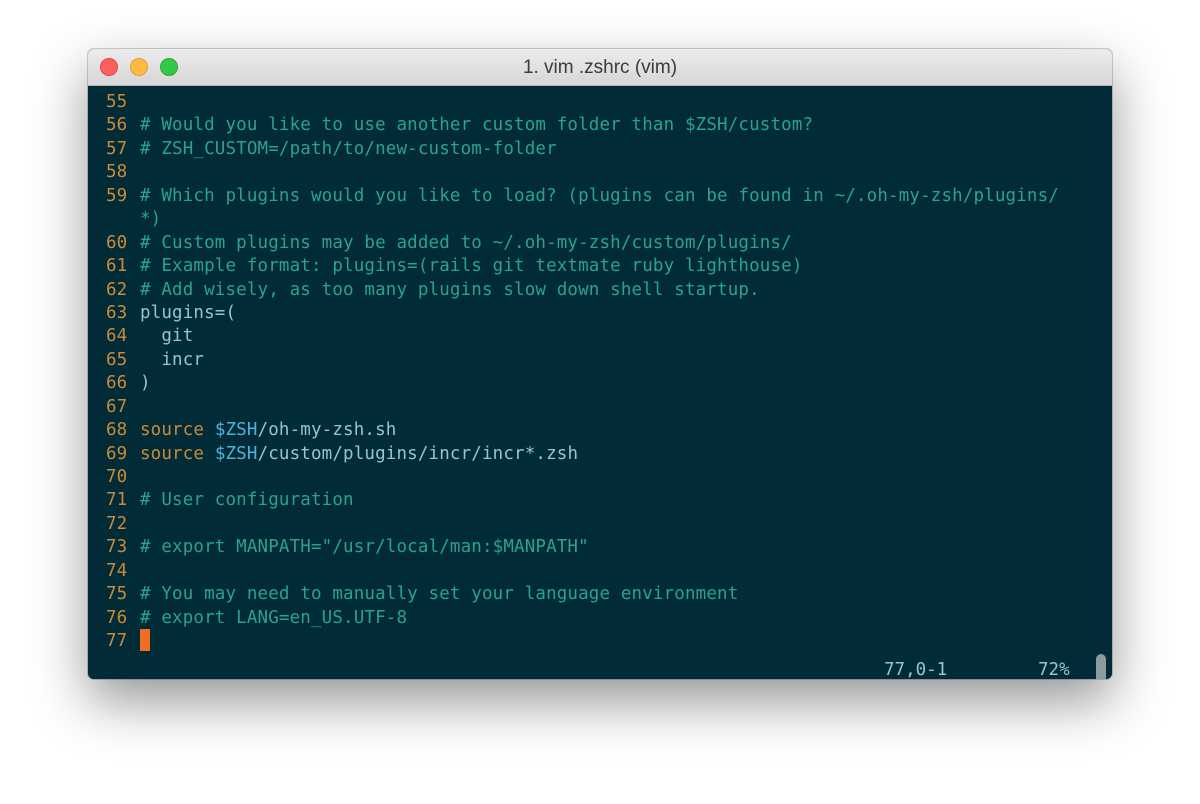 The height and width of the screenshot is (804, 1200). What do you see at coordinates (418, 453) in the screenshot?
I see `code-token: /custom/plugins/incr/incr*.zsh` at bounding box center [418, 453].